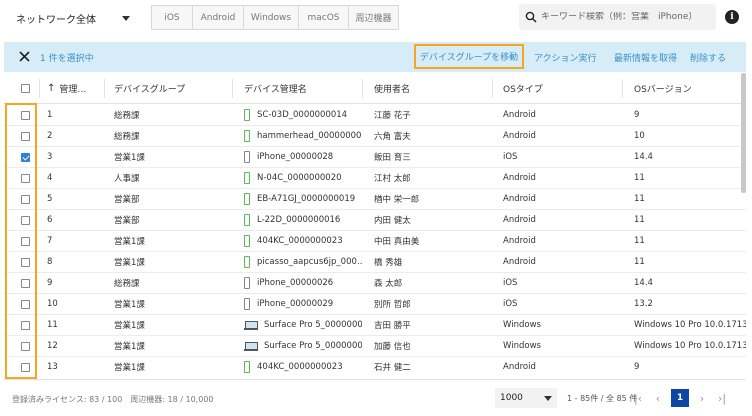  I want to click on cell-device: SC-03D_0000000014, so click(303, 115).